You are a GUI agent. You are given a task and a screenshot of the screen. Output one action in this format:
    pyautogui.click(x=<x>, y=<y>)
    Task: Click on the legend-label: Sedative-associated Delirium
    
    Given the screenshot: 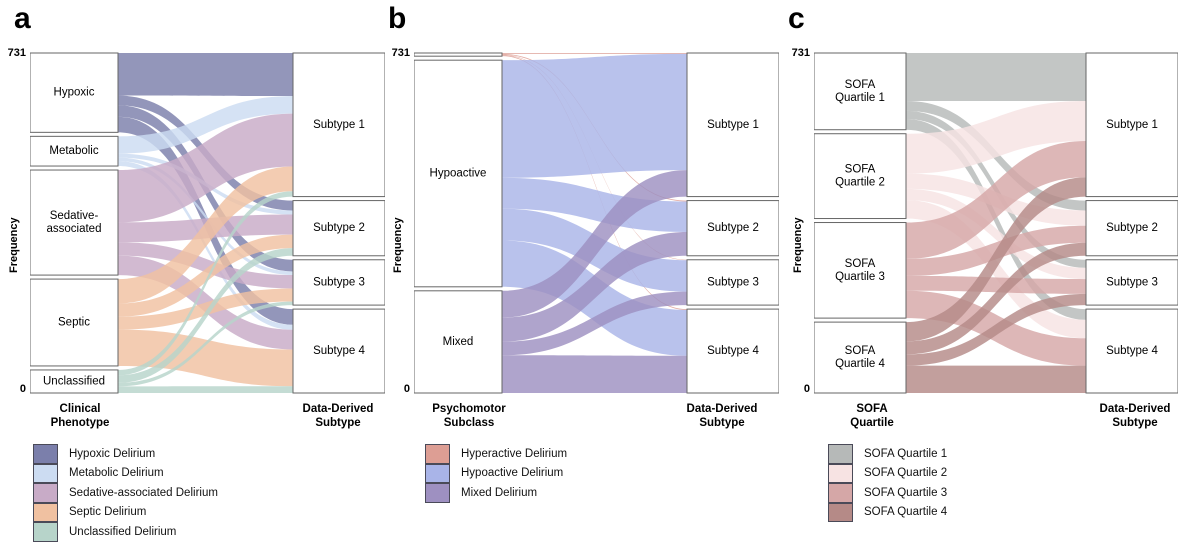 What is the action you would take?
    pyautogui.click(x=143, y=492)
    